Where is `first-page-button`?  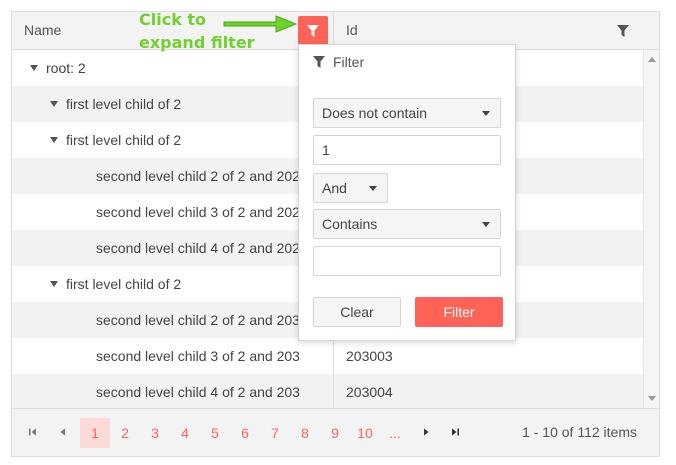
first-page-button is located at coordinates (33, 432).